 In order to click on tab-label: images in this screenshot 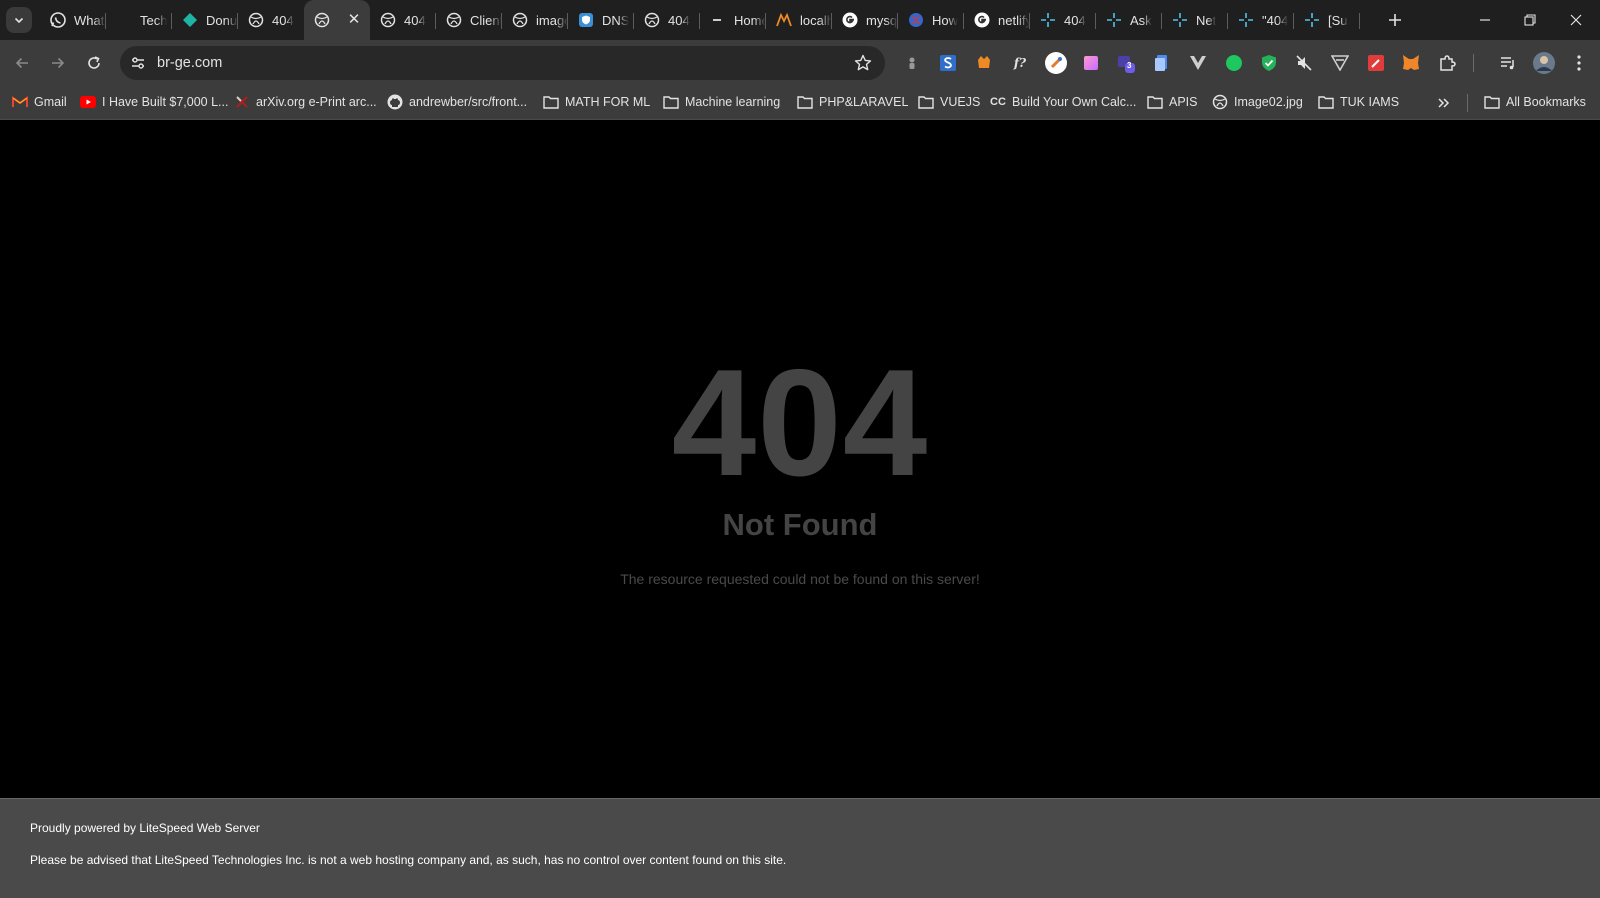, I will do `click(552, 20)`.